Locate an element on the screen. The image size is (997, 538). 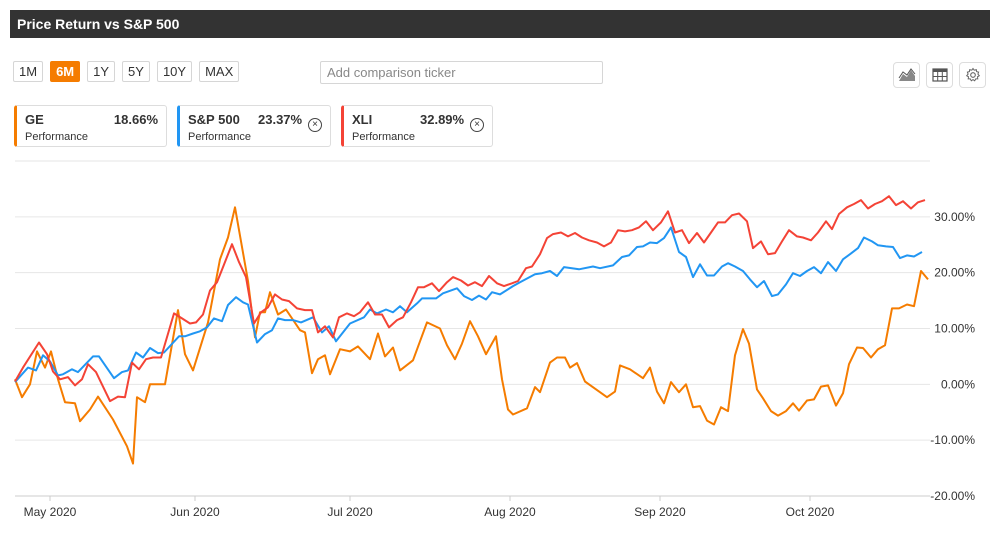
range-max-button: MAX is located at coordinates (219, 71).